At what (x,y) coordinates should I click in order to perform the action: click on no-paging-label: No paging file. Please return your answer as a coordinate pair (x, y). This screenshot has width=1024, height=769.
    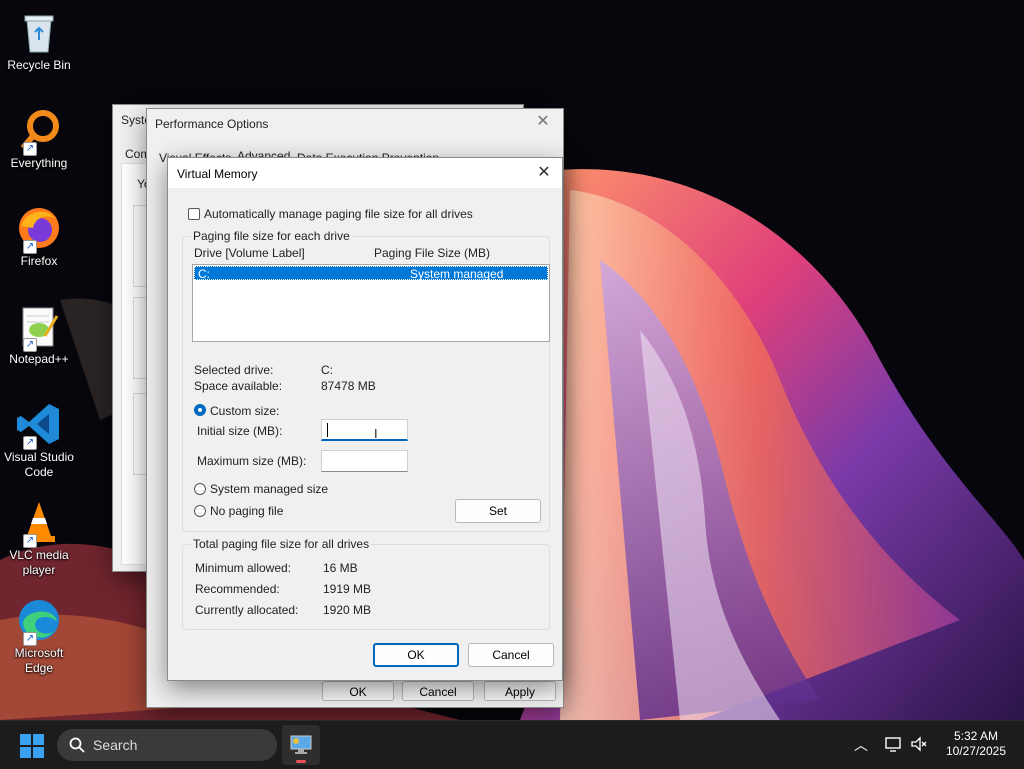
    Looking at the image, I should click on (246, 511).